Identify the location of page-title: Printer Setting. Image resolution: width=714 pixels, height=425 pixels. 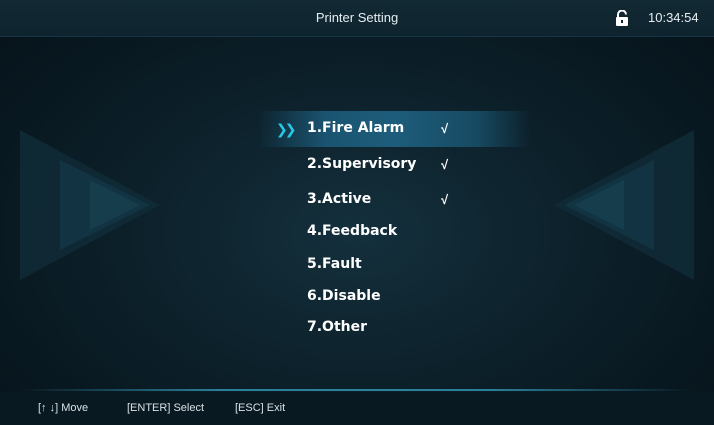
(357, 17).